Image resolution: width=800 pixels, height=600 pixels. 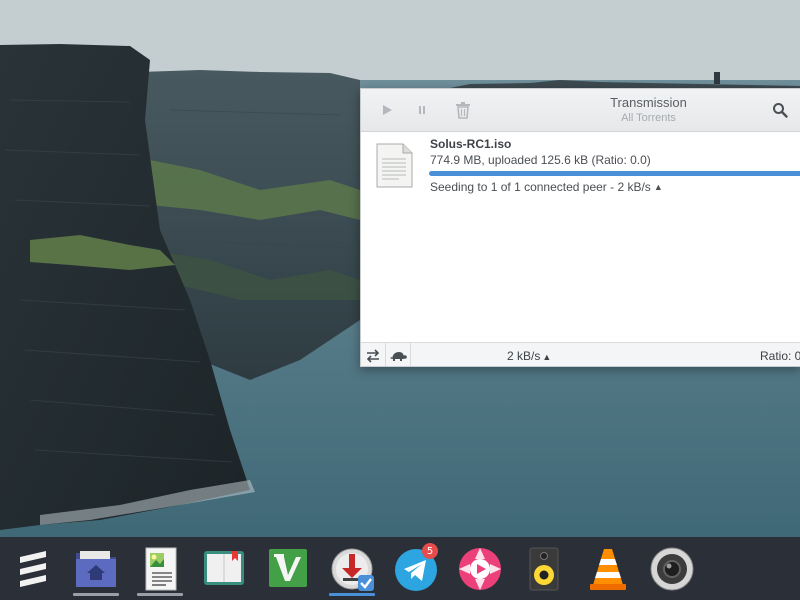 What do you see at coordinates (580, 354) in the screenshot?
I see `statusbar: 2 kB/s ▲ Ratio: 0` at bounding box center [580, 354].